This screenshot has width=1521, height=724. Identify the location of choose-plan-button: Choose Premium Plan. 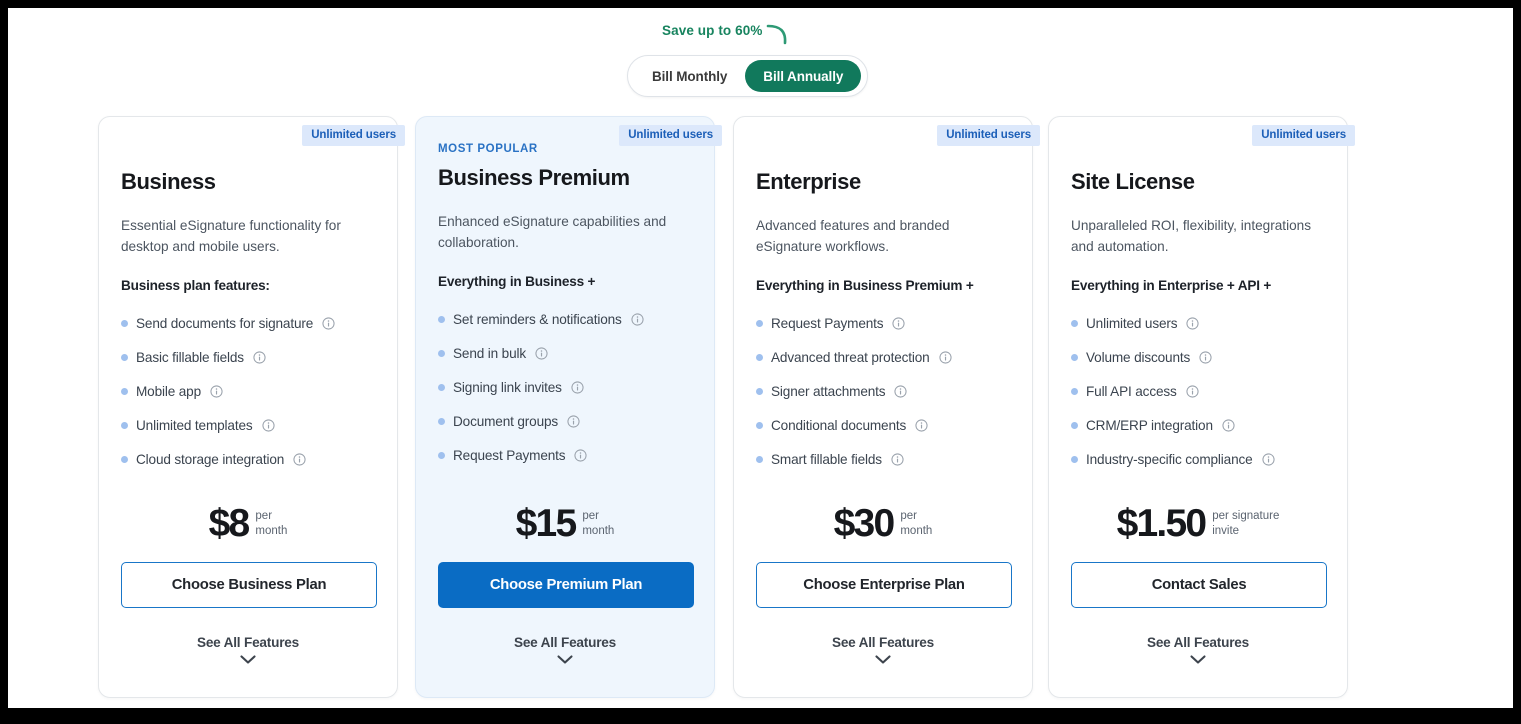
(566, 585).